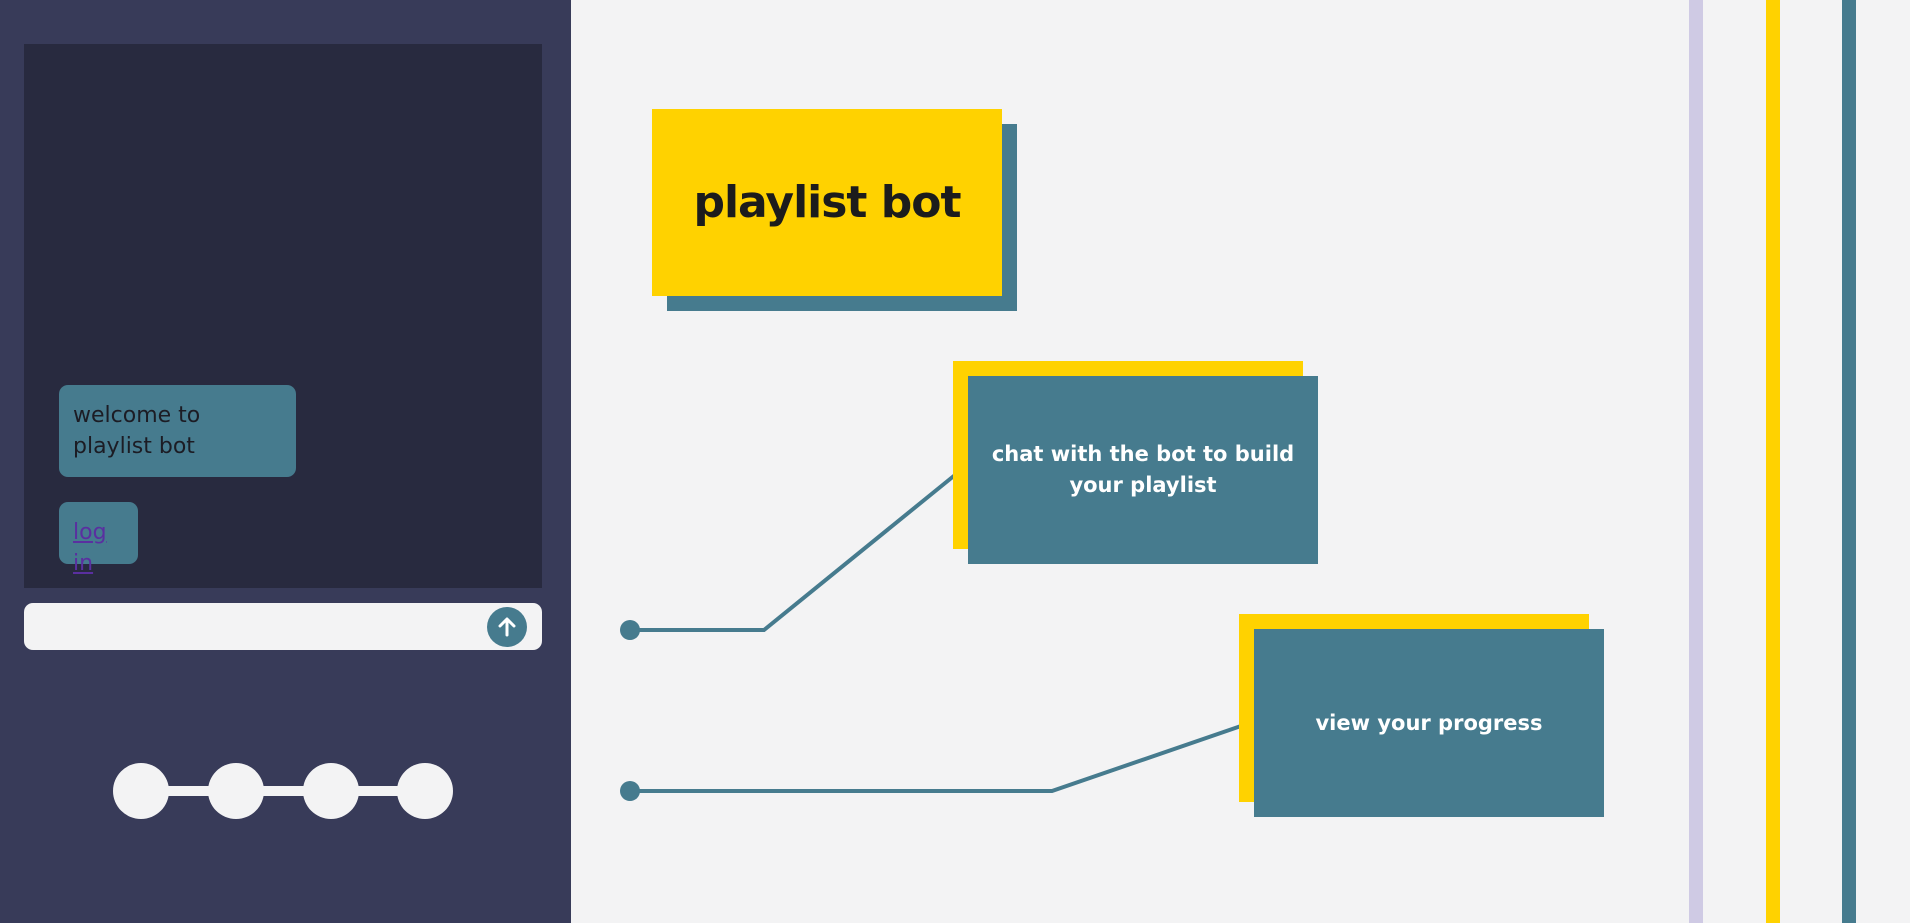 The width and height of the screenshot is (1910, 923). I want to click on progress-card: view your progress, so click(1429, 723).